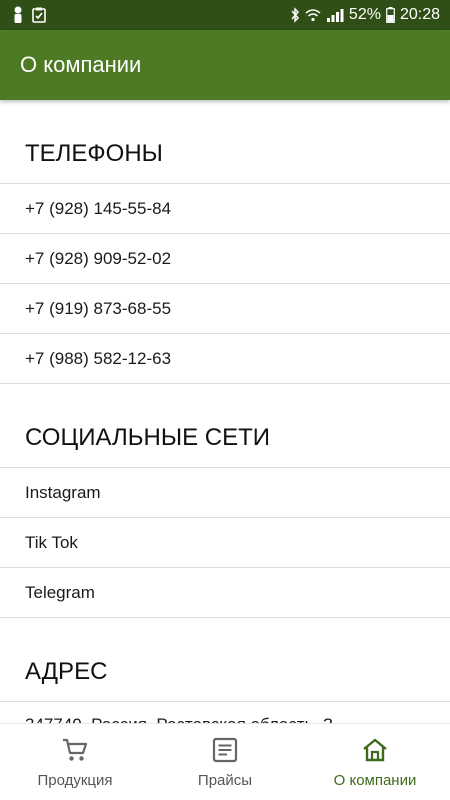 The height and width of the screenshot is (800, 450). What do you see at coordinates (225, 15) in the screenshot?
I see `status-bar: 52% 20:28` at bounding box center [225, 15].